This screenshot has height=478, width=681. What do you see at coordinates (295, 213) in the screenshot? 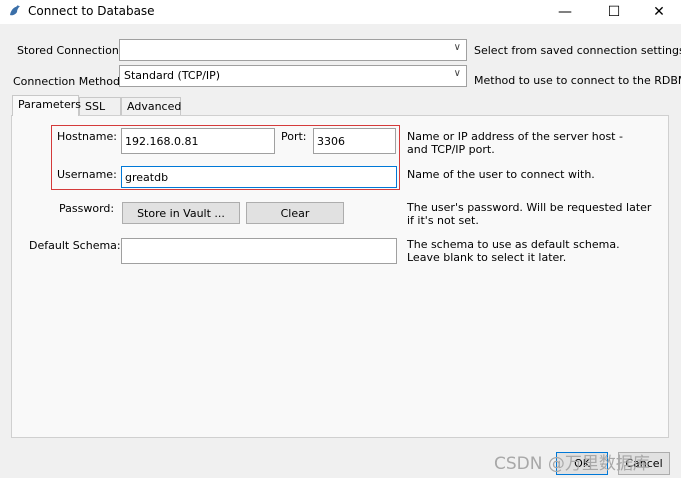
I see `clear-password-button: Clear` at bounding box center [295, 213].